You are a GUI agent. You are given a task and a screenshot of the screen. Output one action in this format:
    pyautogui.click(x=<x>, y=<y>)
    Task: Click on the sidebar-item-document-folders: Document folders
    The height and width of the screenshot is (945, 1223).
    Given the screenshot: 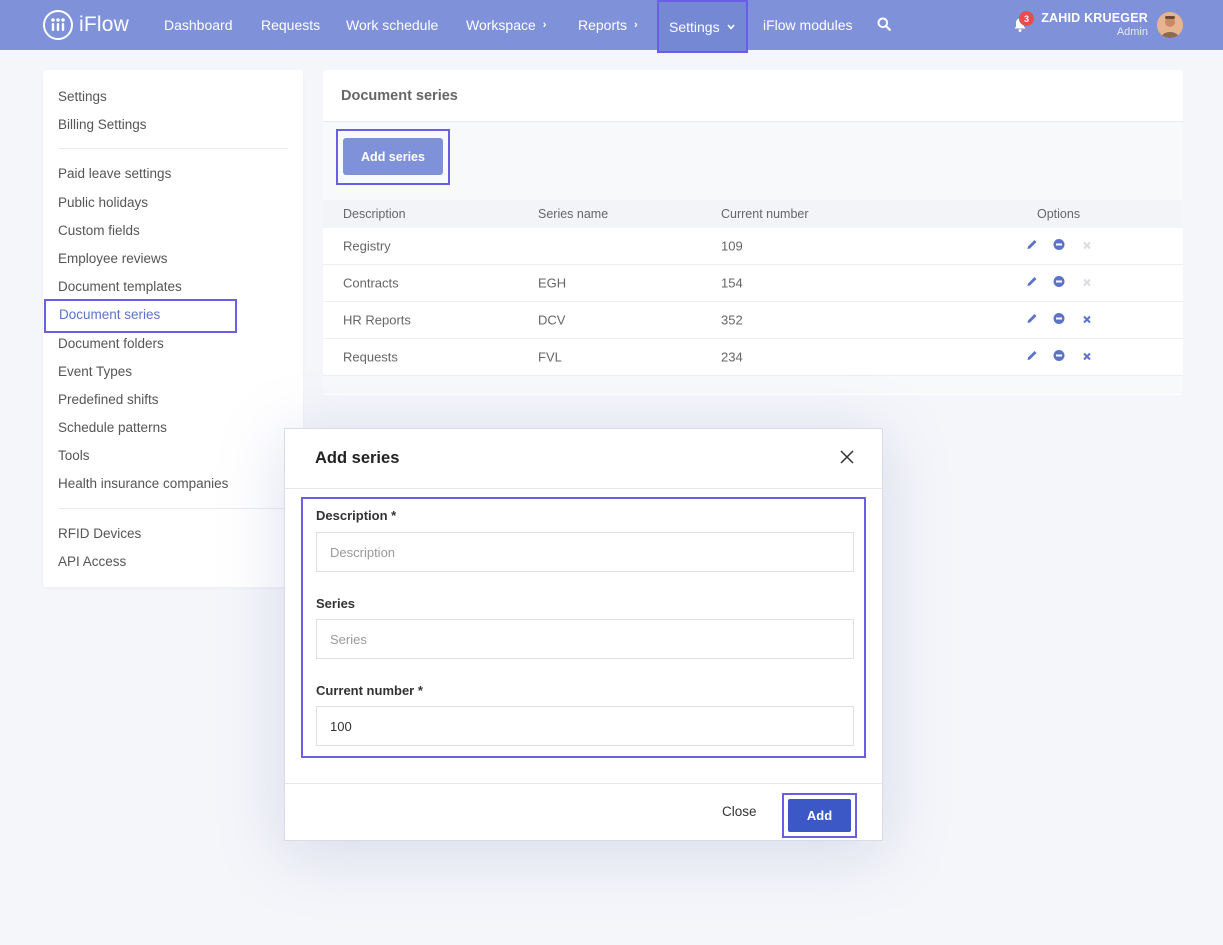 What is the action you would take?
    pyautogui.click(x=111, y=343)
    